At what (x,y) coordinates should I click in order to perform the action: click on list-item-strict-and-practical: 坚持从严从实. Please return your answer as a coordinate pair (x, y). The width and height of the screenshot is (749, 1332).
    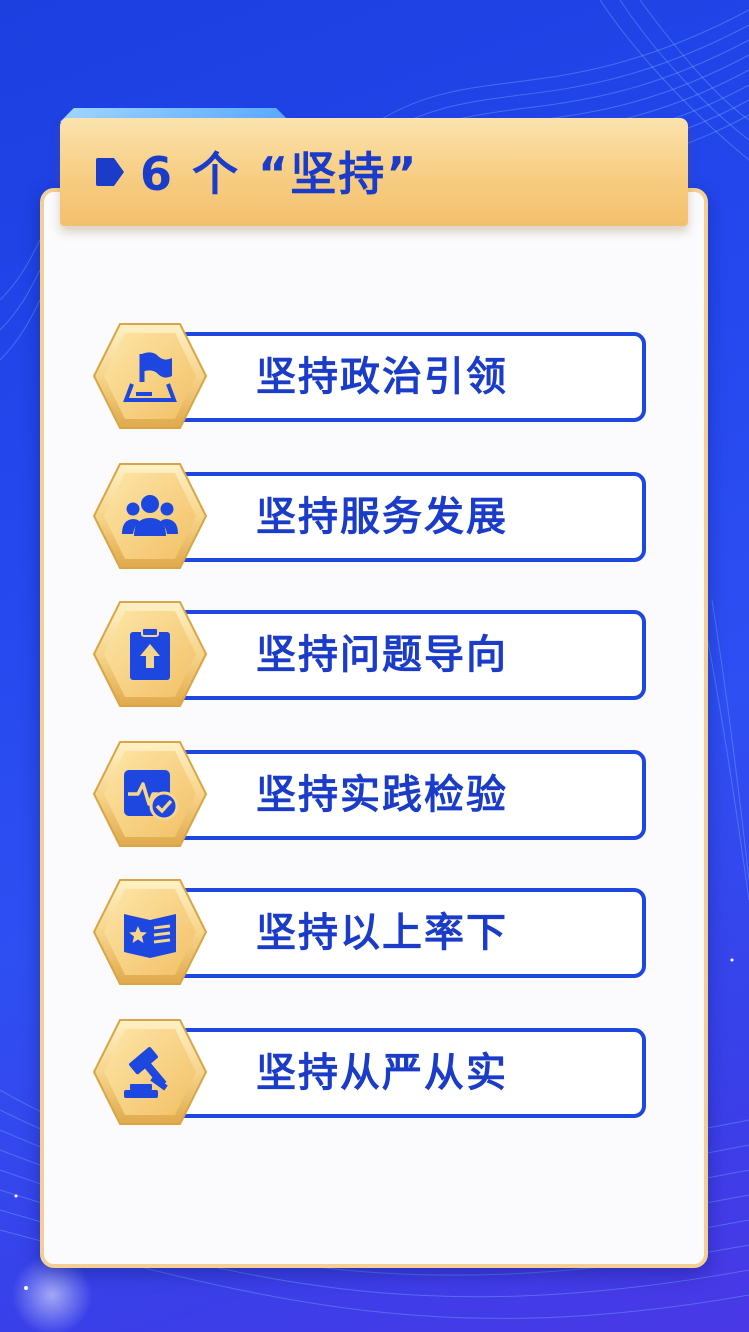
    Looking at the image, I should click on (370, 1071).